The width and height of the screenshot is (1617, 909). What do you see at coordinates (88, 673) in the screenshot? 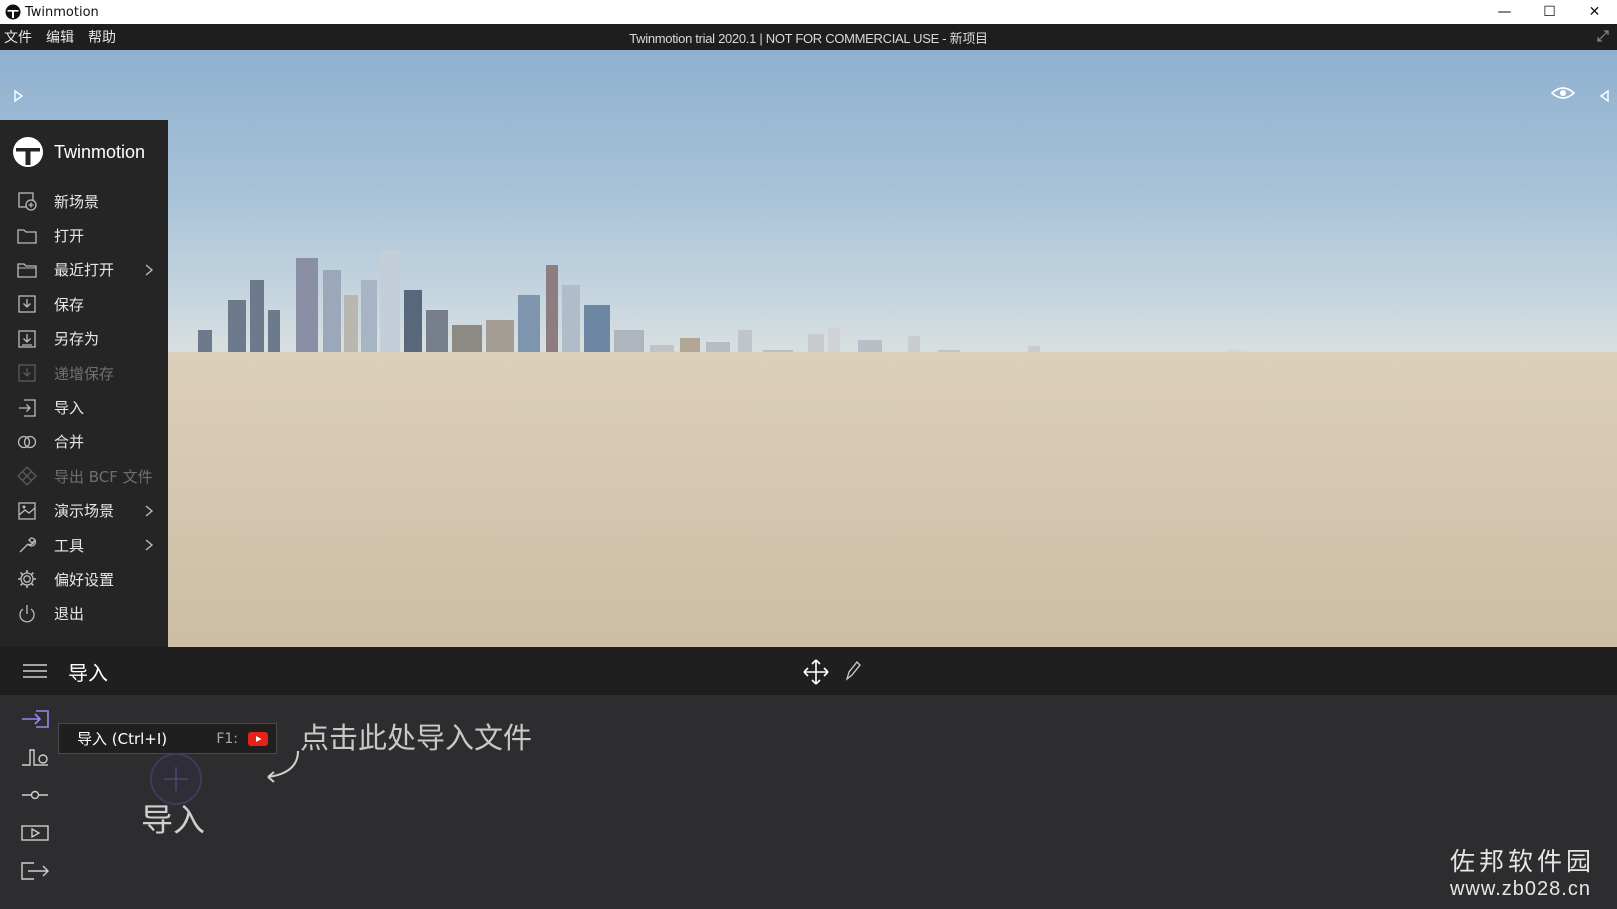
I see `section-title: 导入` at bounding box center [88, 673].